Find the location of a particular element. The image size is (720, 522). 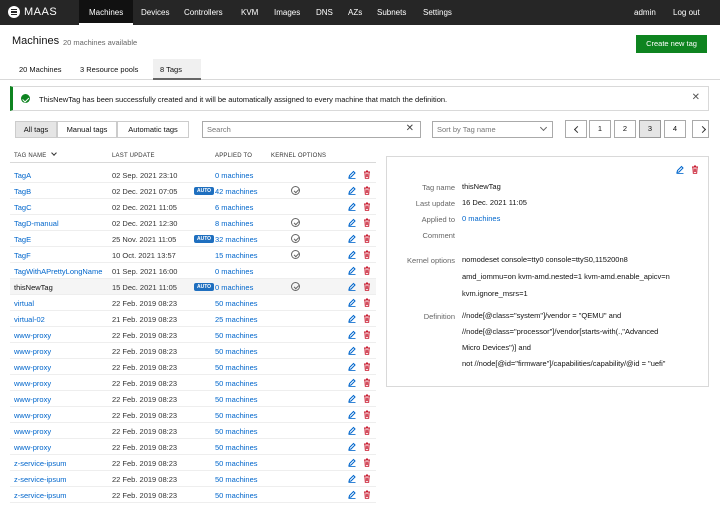

table-row: TagD-manual 02 Dec. 2021 12:30 8 machines is located at coordinates (193, 223).